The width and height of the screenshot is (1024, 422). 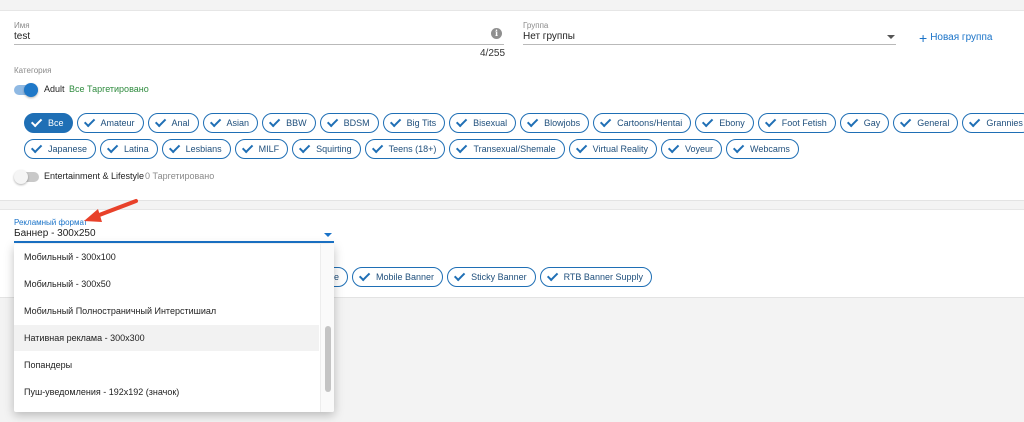 I want to click on category-chip: Webcams, so click(x=762, y=149).